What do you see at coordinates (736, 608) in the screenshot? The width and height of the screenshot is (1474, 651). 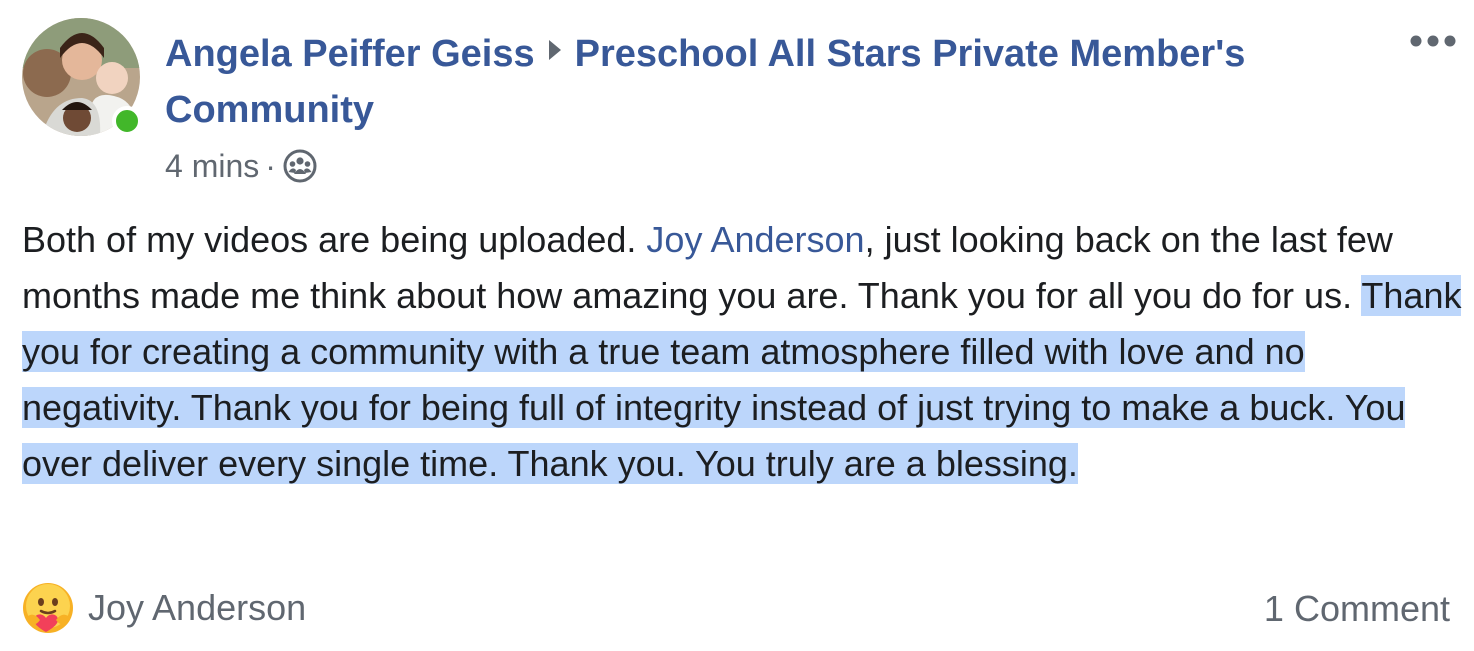 I see `post-footer: Joy Anderson 1 Comment` at bounding box center [736, 608].